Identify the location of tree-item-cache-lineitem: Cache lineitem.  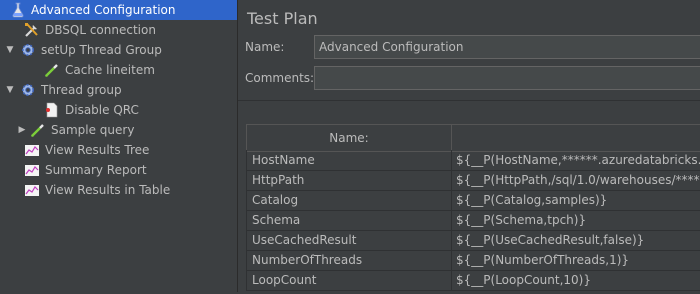
(118, 70).